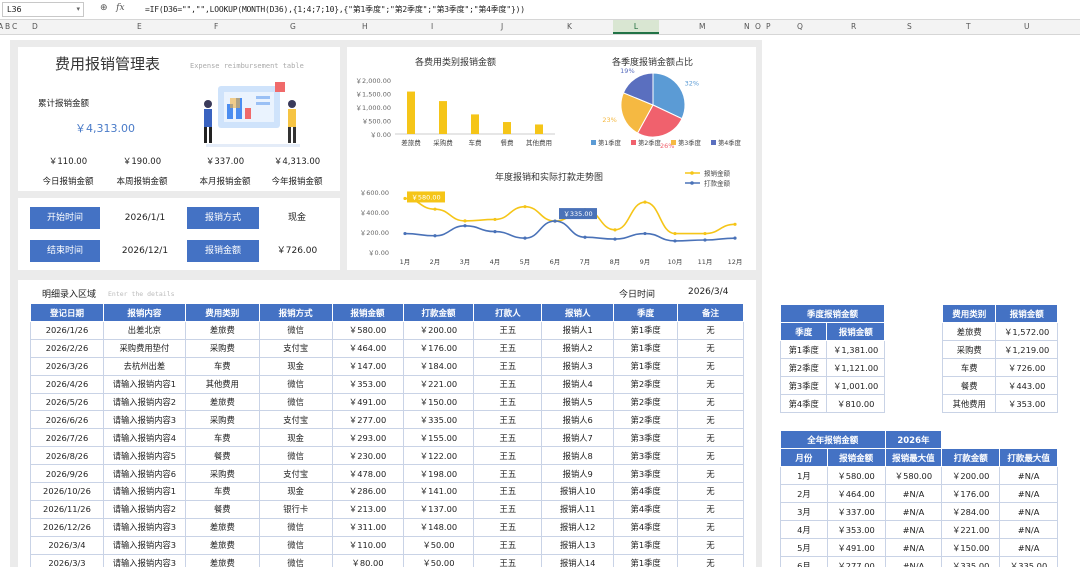 The image size is (1080, 567). What do you see at coordinates (856, 561) in the screenshot?
I see `year_table-cell: ￥277.00` at bounding box center [856, 561].